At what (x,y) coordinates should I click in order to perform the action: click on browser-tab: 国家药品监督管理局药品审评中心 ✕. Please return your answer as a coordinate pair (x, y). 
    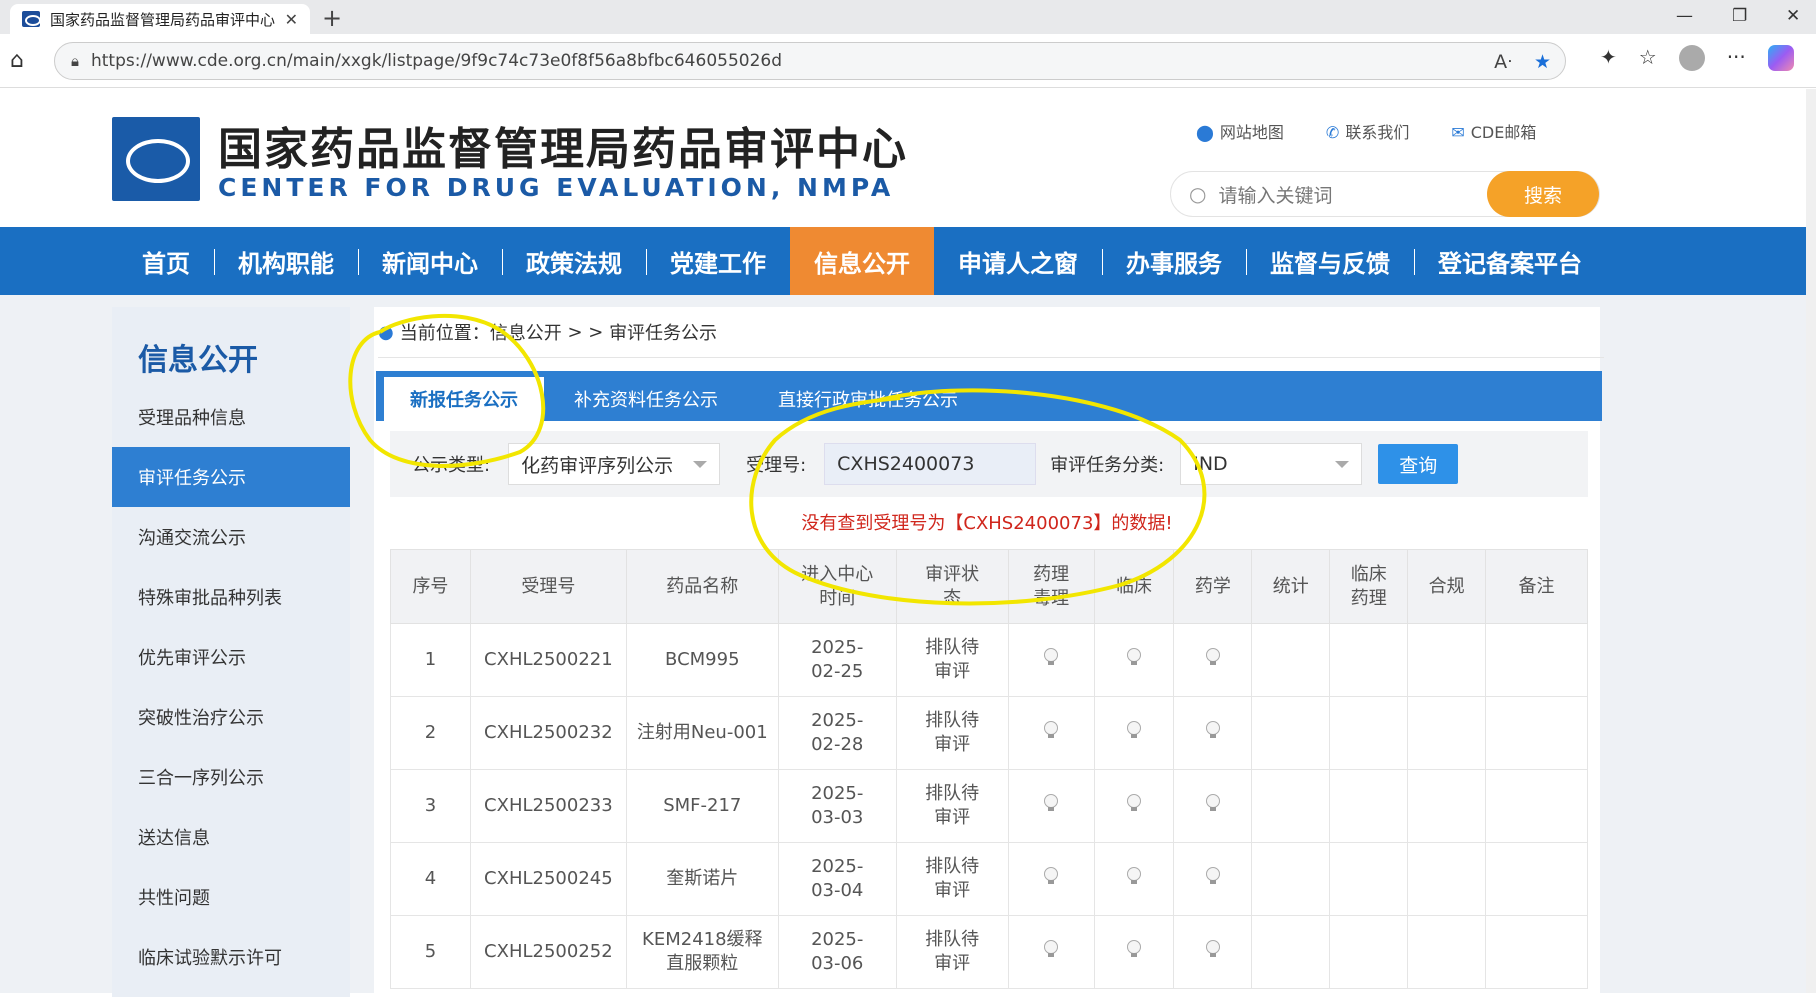
    Looking at the image, I should click on (160, 19).